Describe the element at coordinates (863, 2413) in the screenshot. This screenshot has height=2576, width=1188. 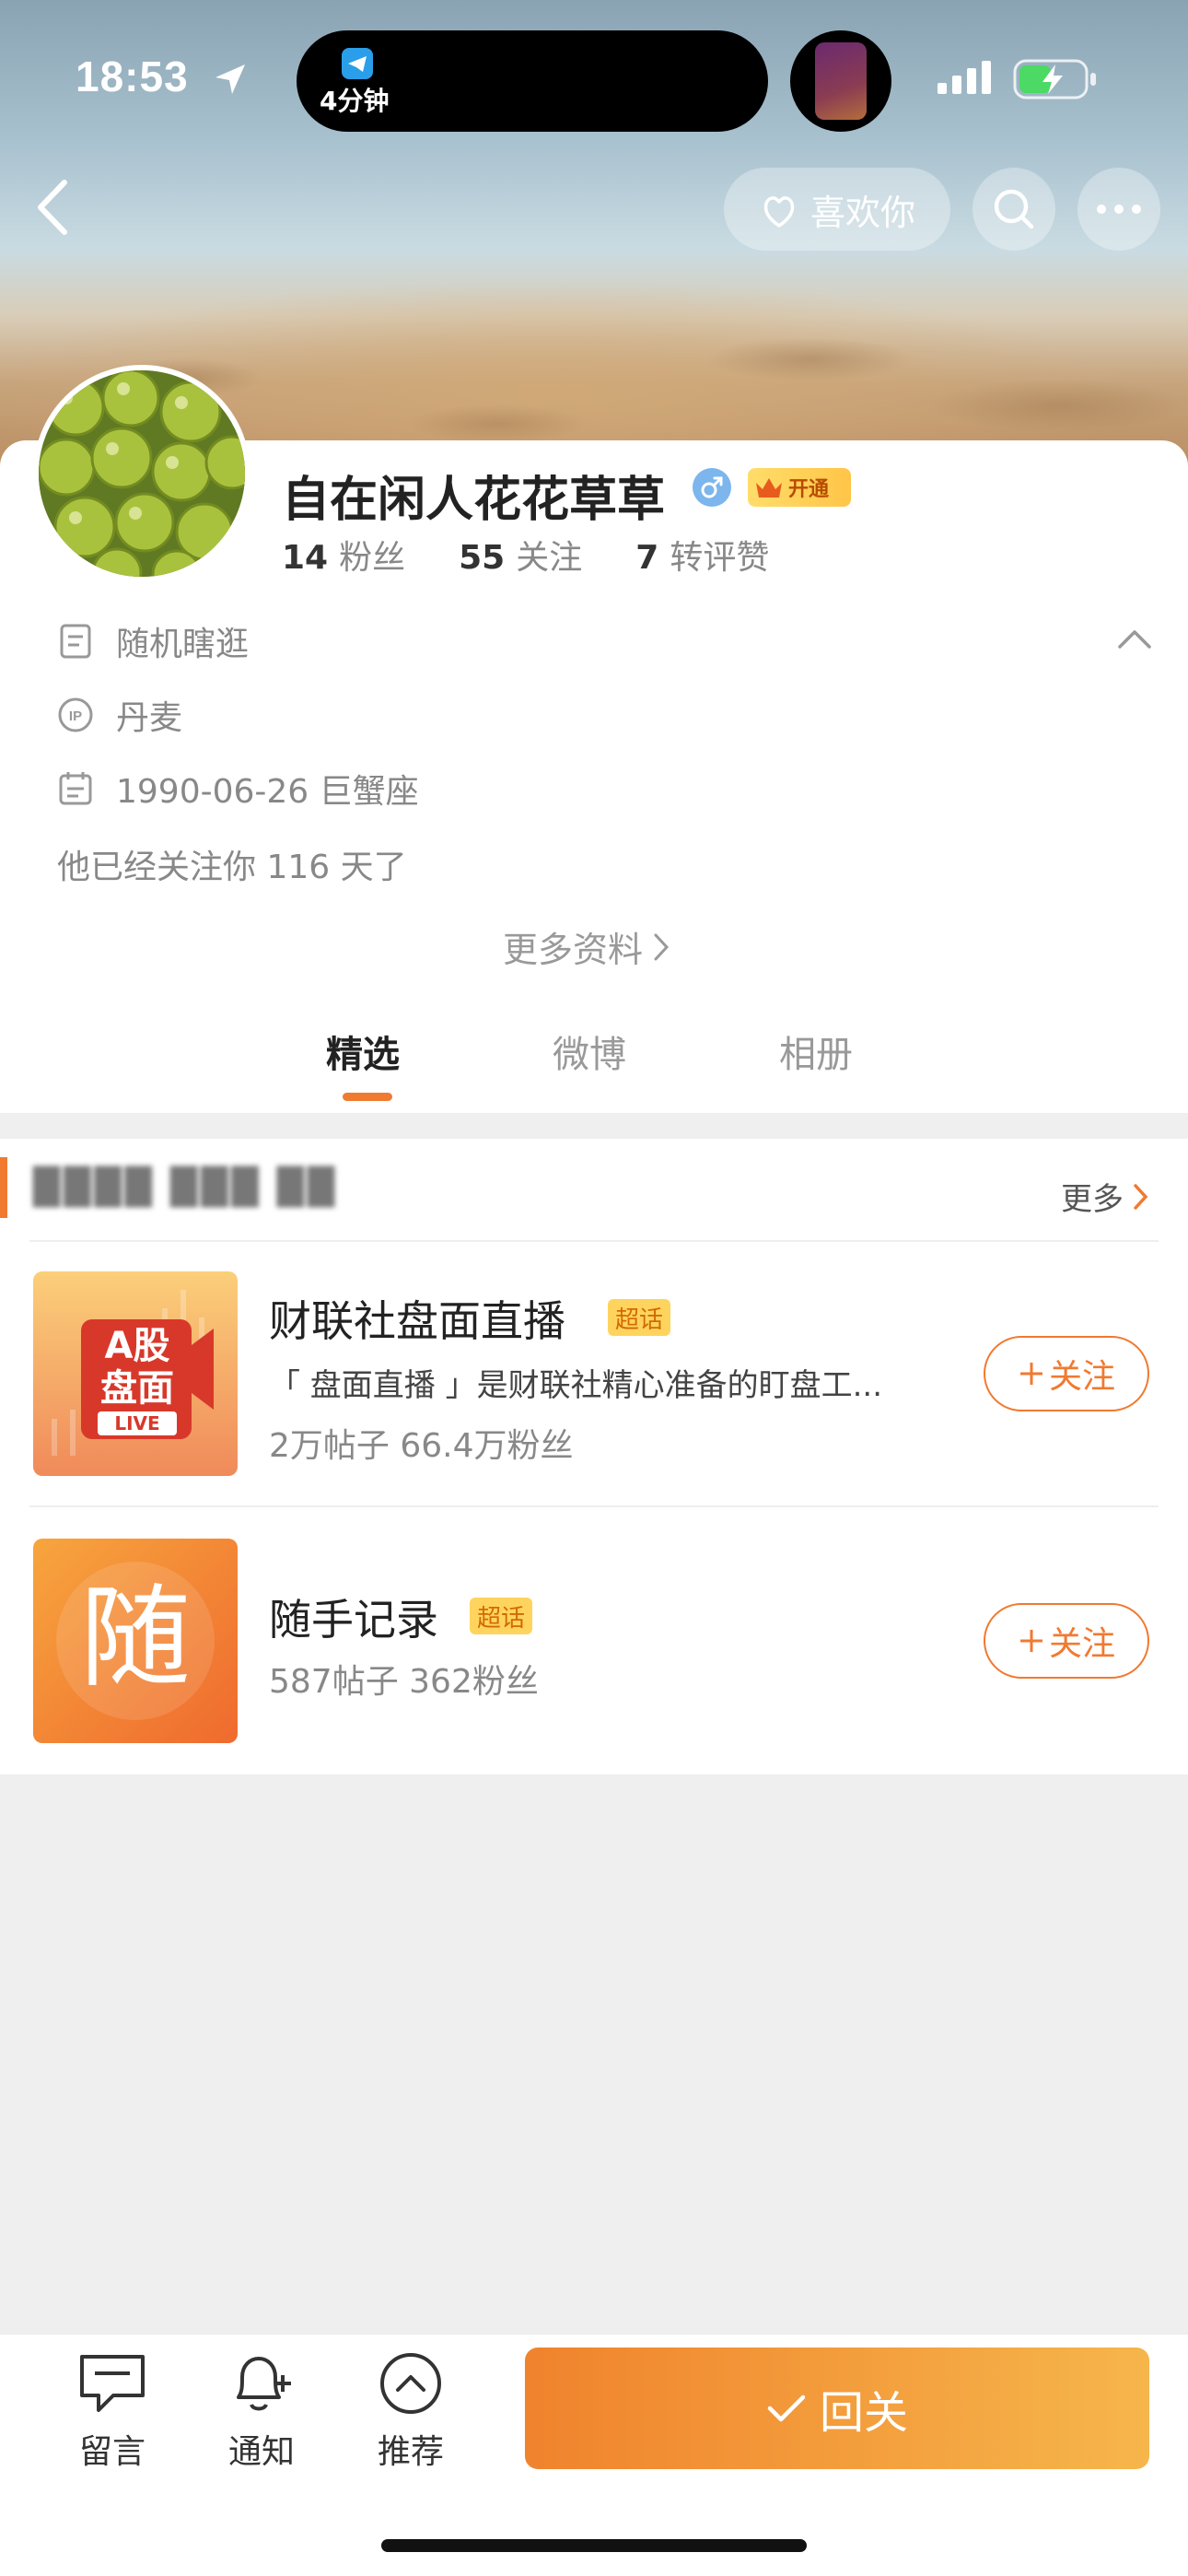
I see `follow-back-label: 回关` at that location.